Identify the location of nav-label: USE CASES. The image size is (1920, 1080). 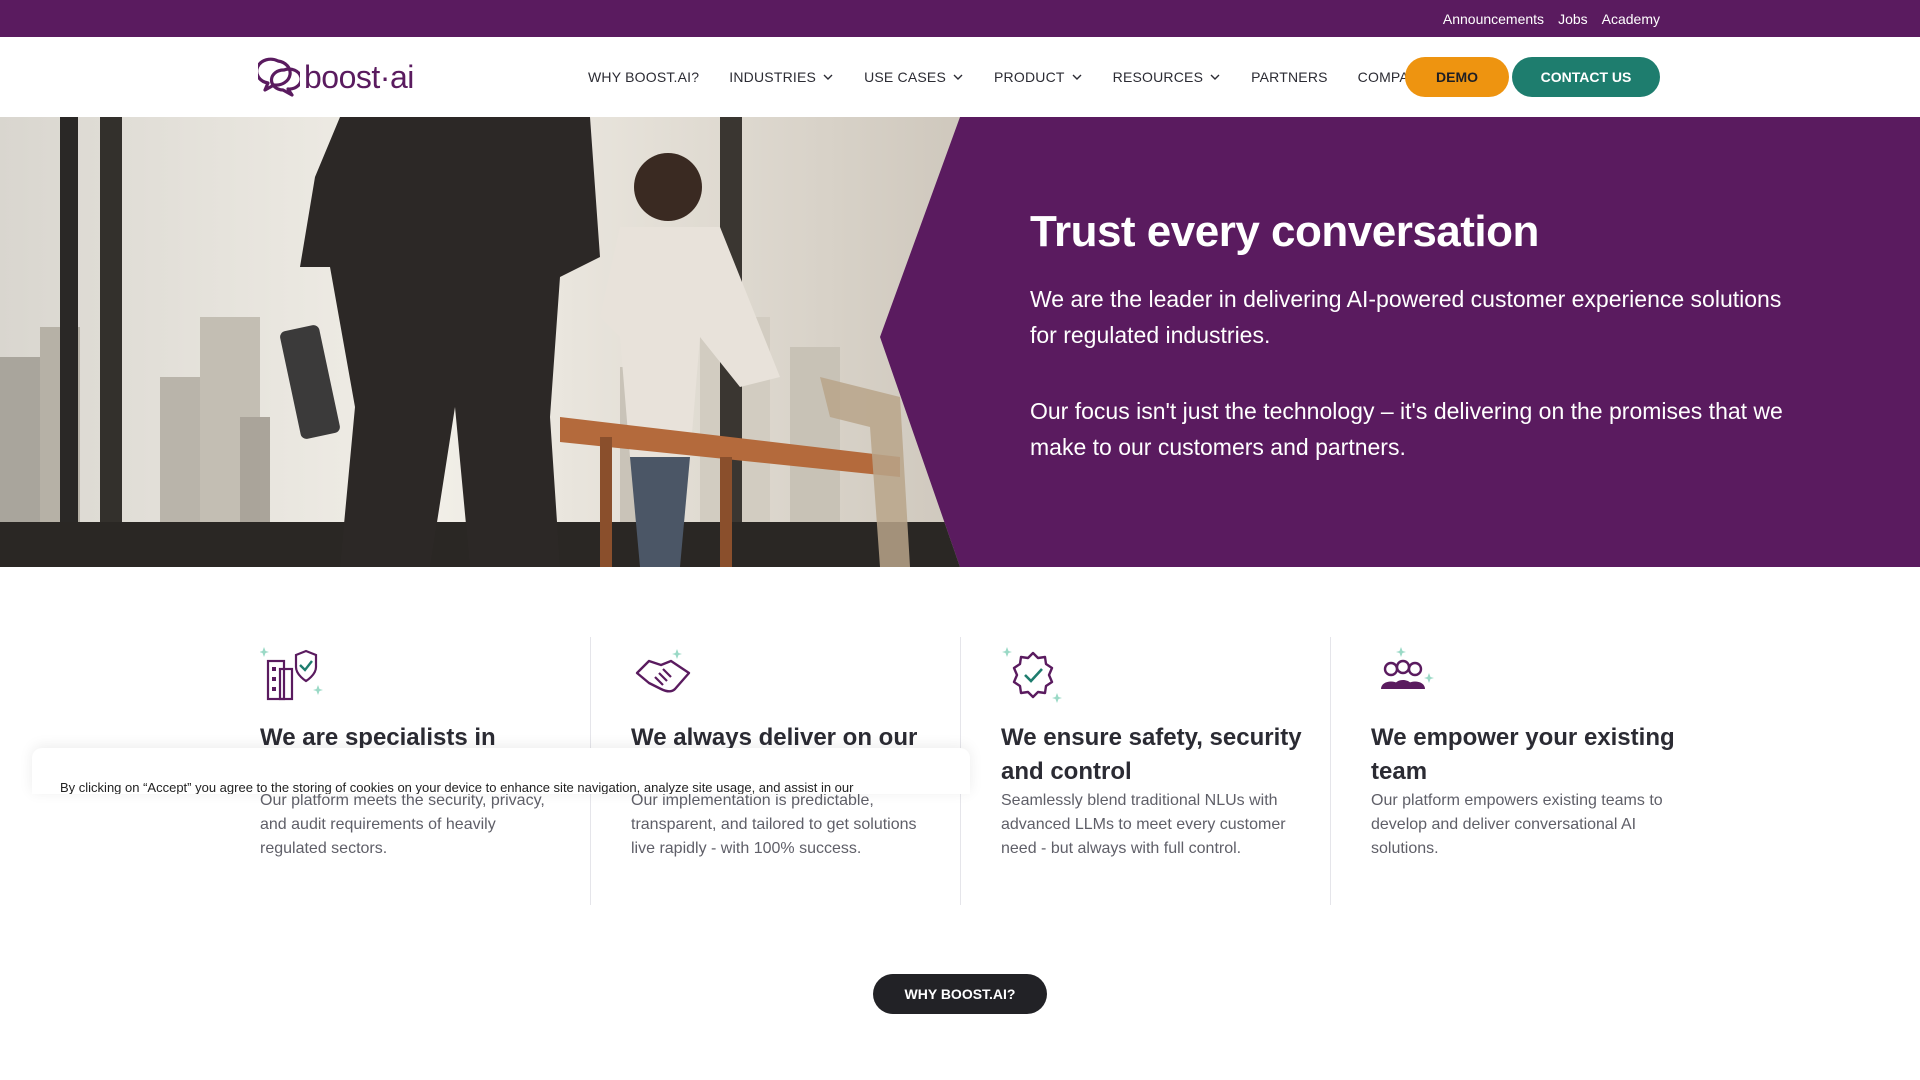
(905, 77).